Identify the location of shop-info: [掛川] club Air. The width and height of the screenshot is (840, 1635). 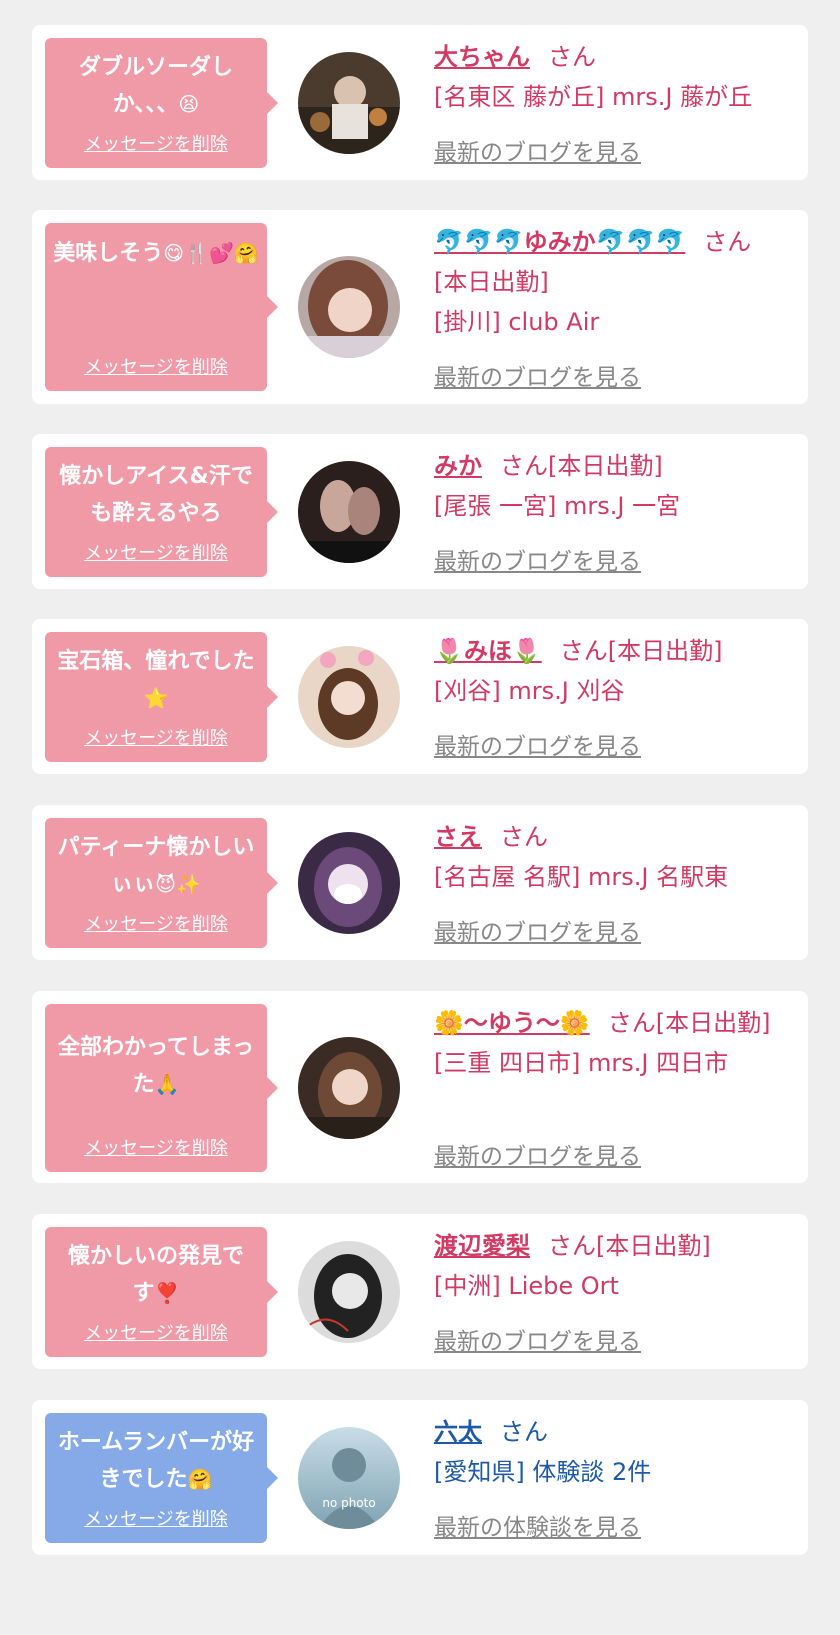
(517, 322).